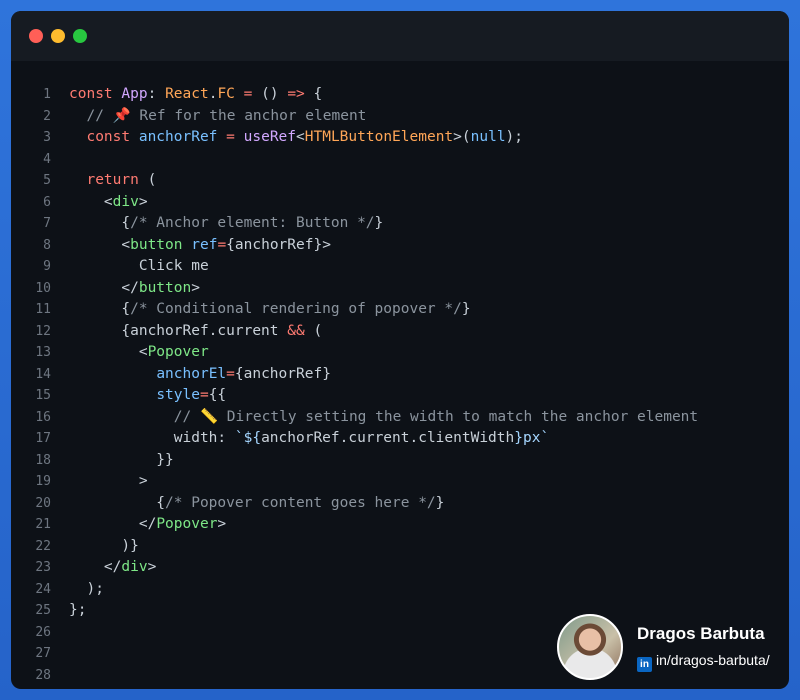  I want to click on code-text: <div>, so click(108, 203).